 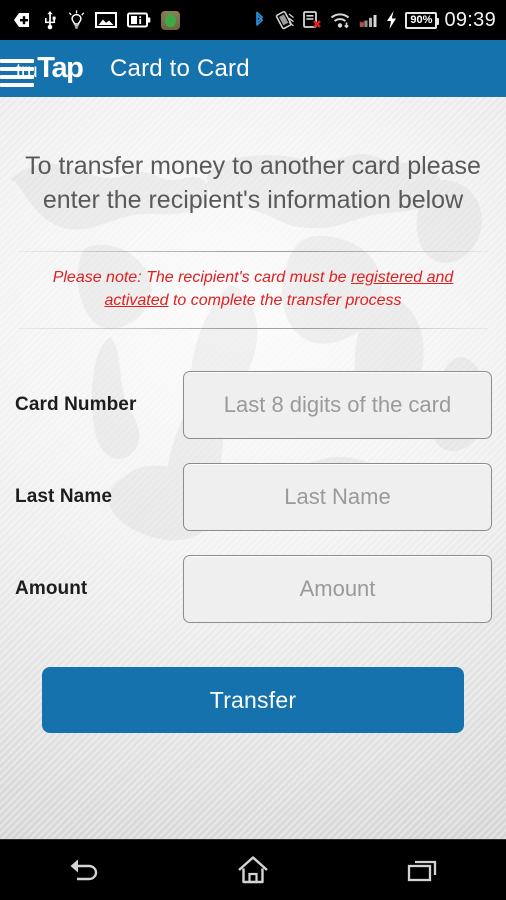 I want to click on status-bar-clock: 09:39, so click(x=470, y=19).